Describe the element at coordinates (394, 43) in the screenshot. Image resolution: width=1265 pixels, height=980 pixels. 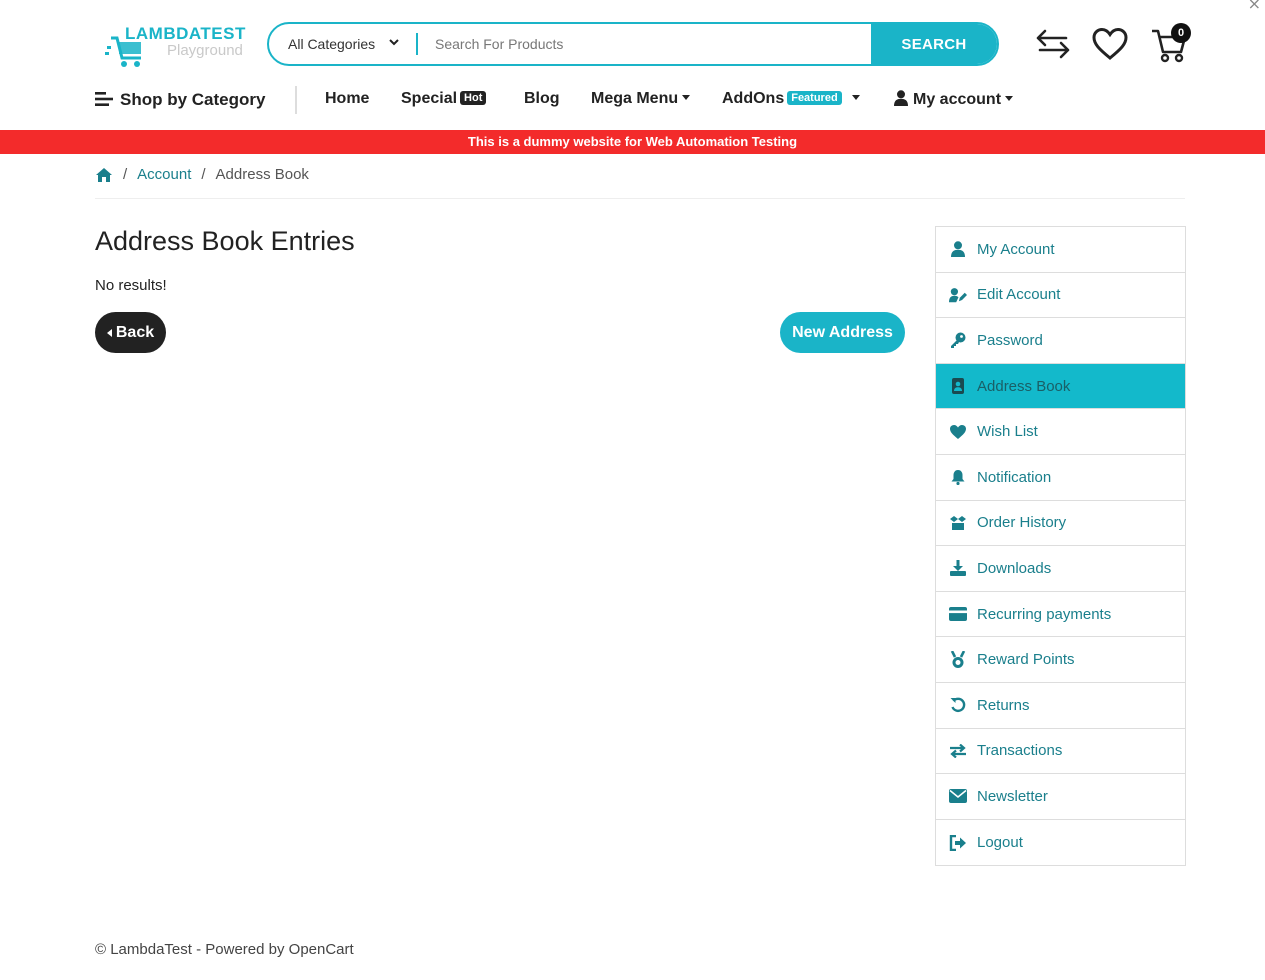
I see `chevron-down-icon` at that location.